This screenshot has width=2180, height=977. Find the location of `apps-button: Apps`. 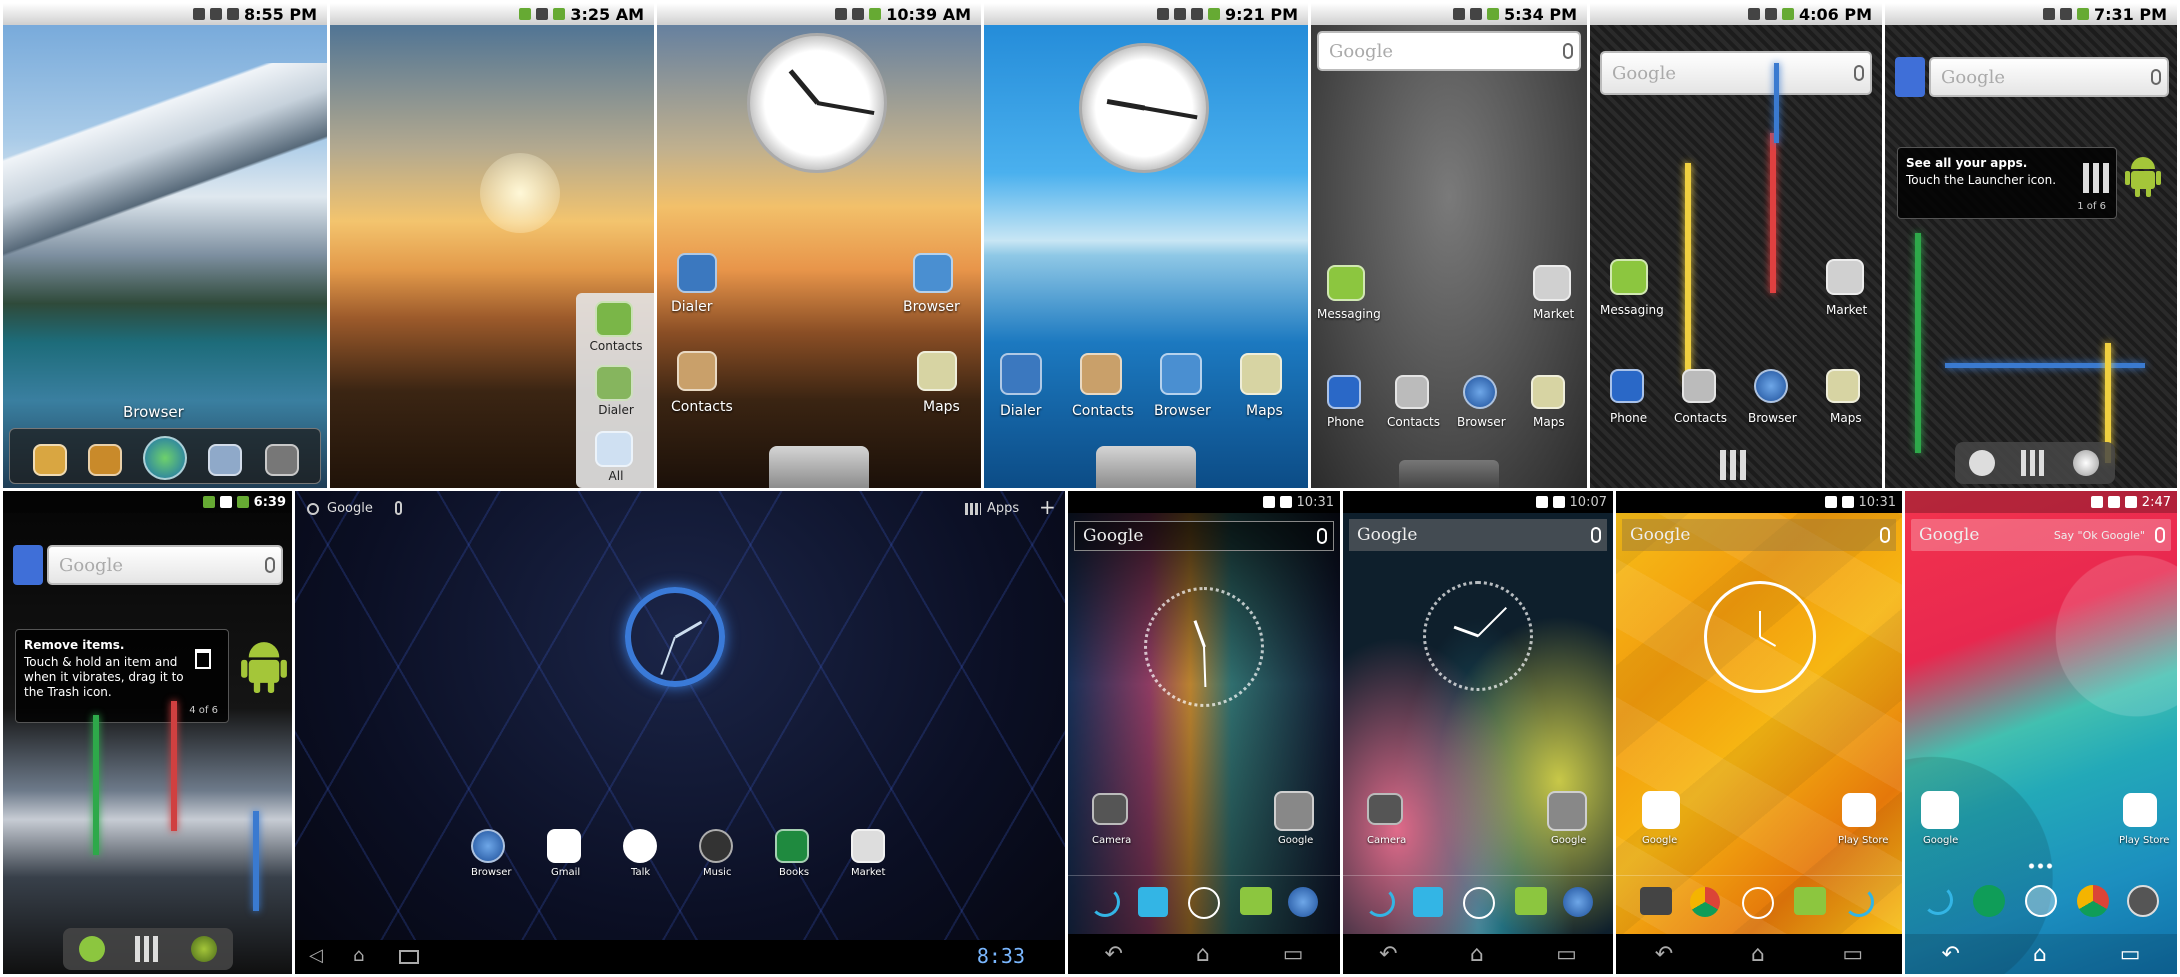

apps-button: Apps is located at coordinates (1003, 508).